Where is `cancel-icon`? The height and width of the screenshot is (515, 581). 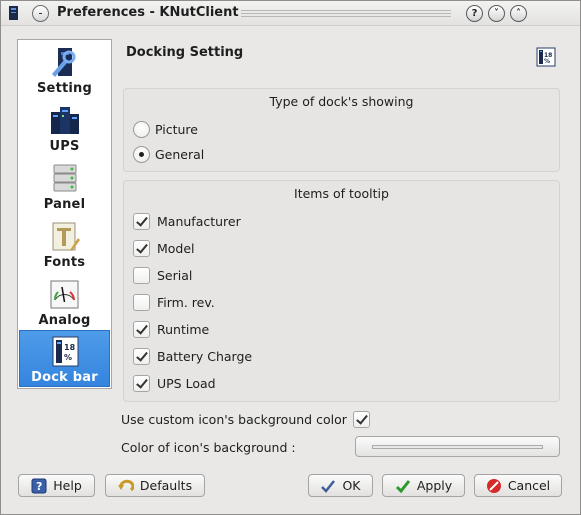
cancel-icon is located at coordinates (493, 485).